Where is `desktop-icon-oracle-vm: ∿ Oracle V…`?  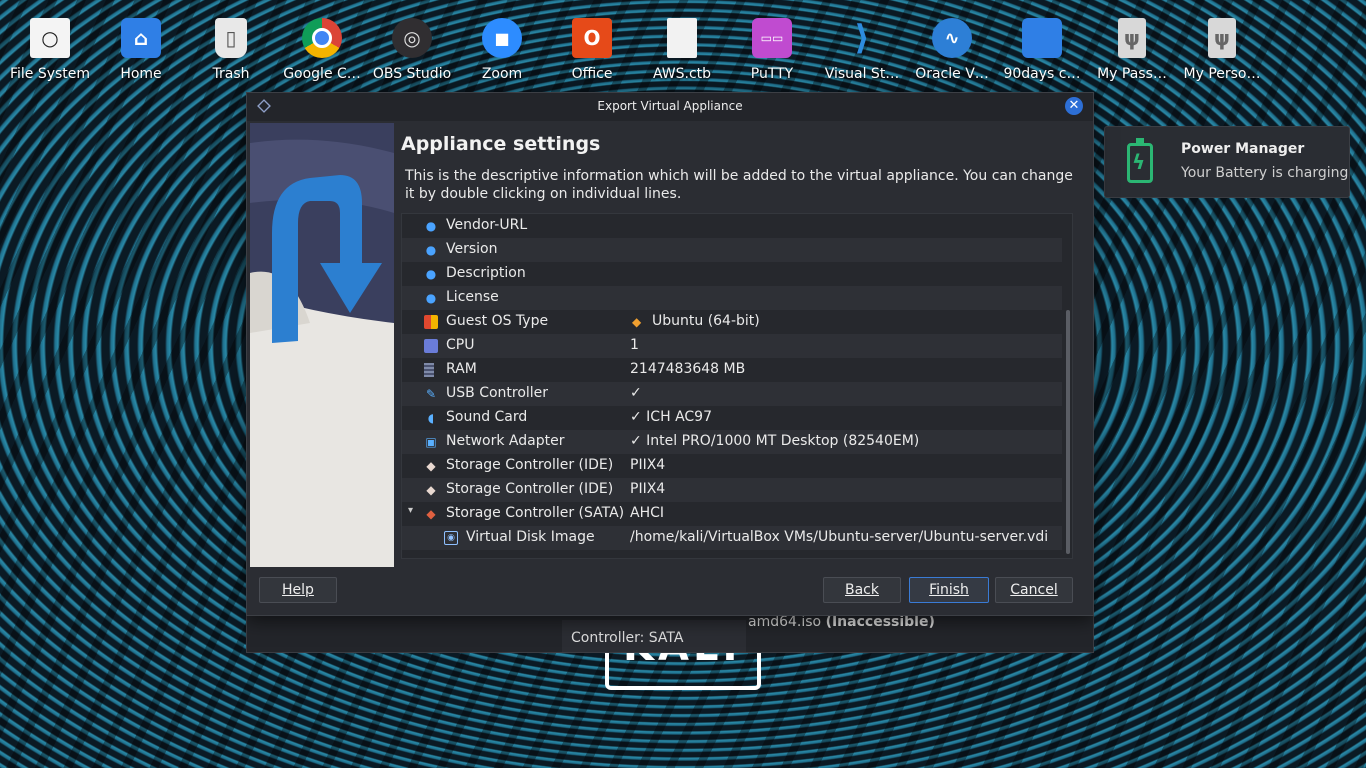 desktop-icon-oracle-vm: ∿ Oracle V… is located at coordinates (952, 48).